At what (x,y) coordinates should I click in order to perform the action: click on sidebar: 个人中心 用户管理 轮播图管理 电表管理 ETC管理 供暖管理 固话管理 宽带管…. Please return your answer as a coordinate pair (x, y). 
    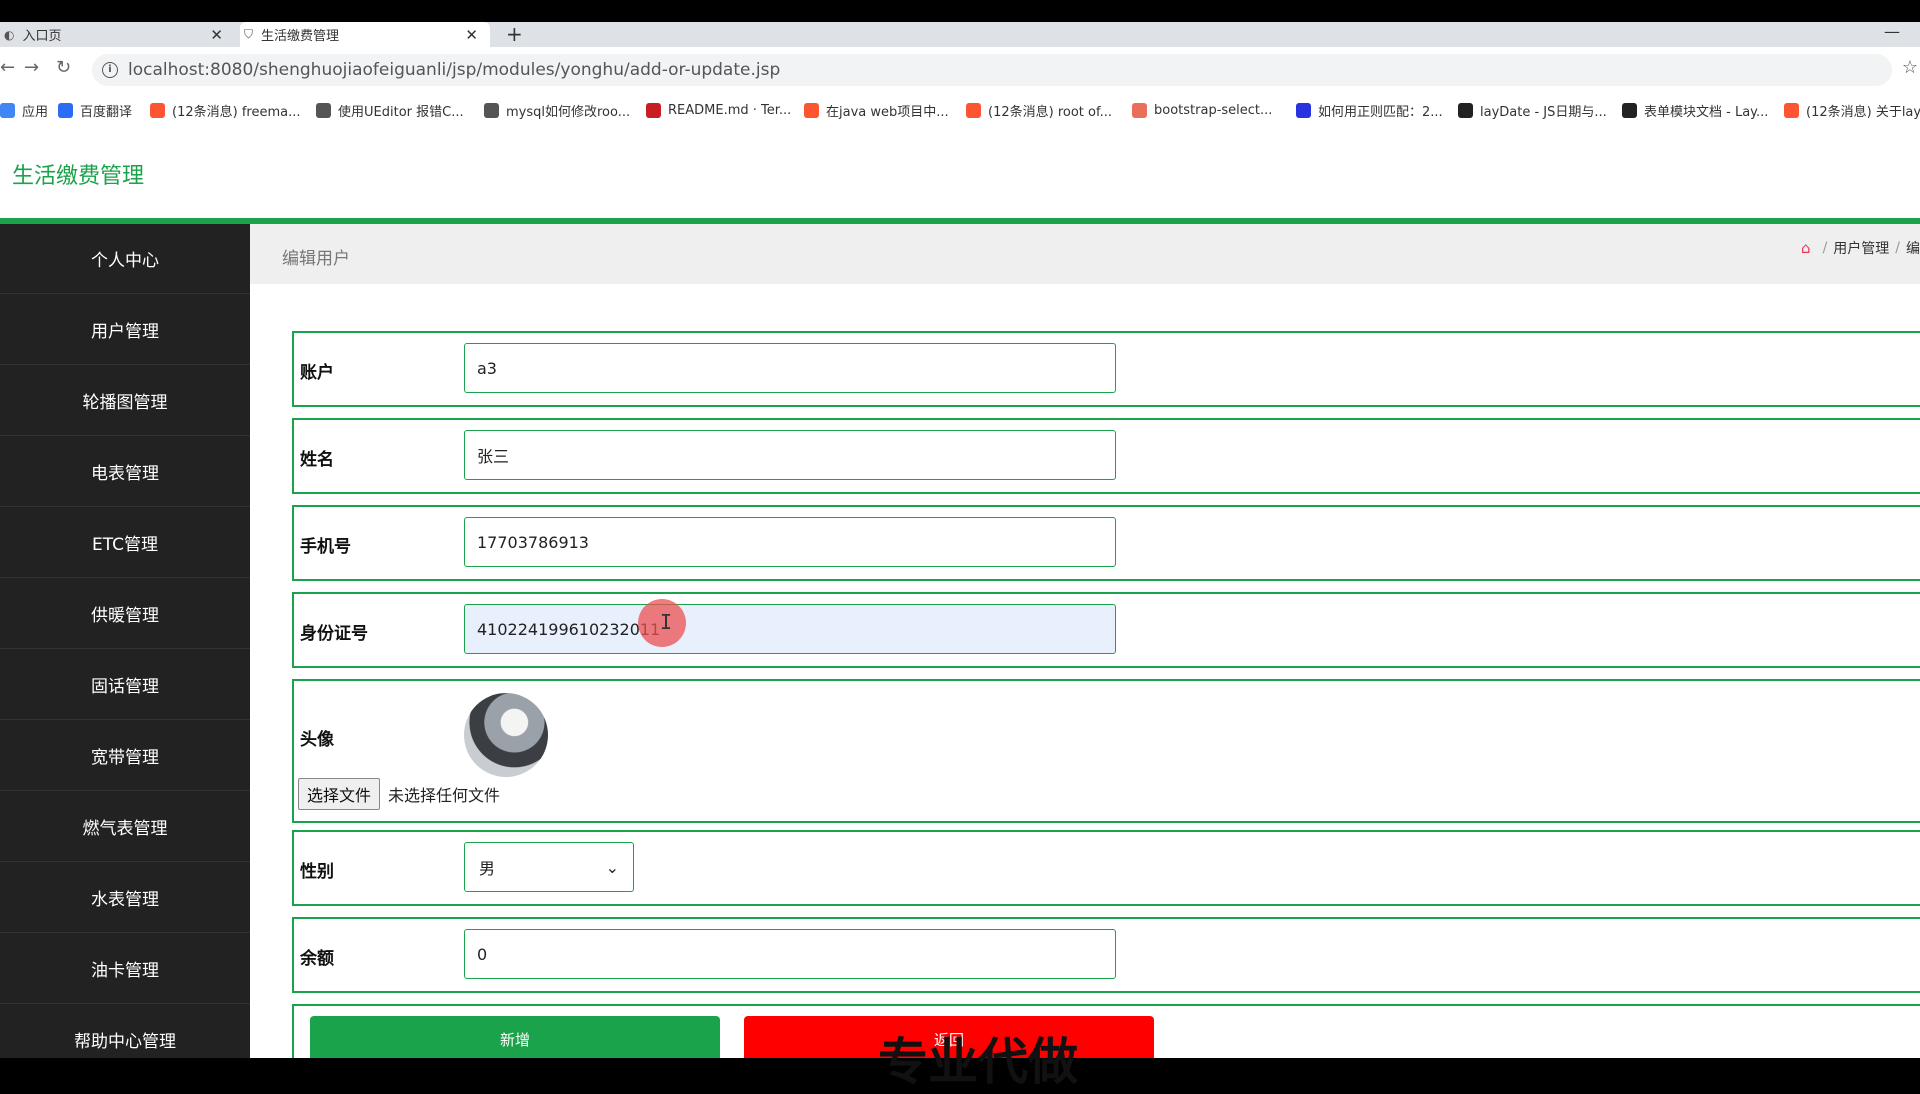
    Looking at the image, I should click on (125, 641).